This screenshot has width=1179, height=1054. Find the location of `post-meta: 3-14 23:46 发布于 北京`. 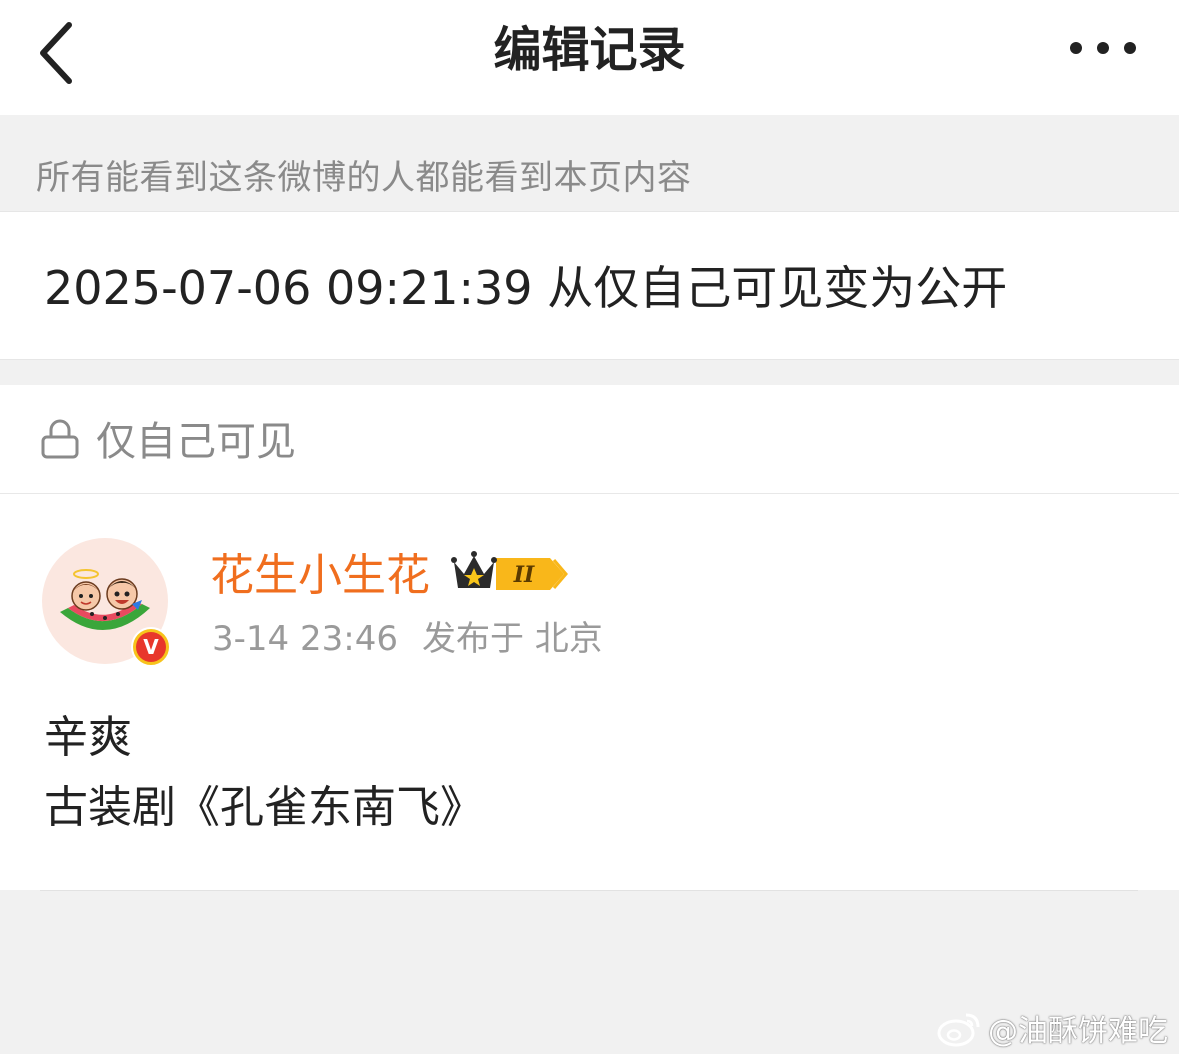

post-meta: 3-14 23:46 发布于 北京 is located at coordinates (407, 639).